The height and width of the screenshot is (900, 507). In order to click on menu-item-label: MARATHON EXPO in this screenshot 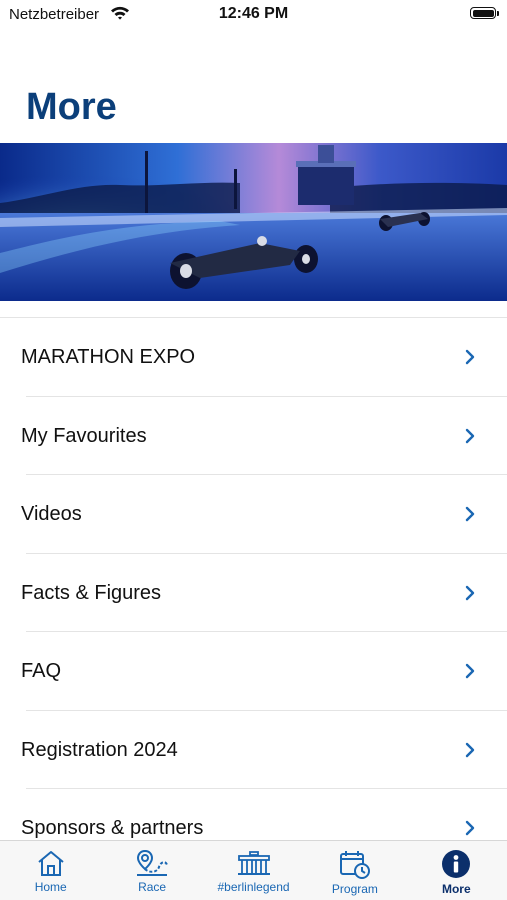, I will do `click(108, 357)`.